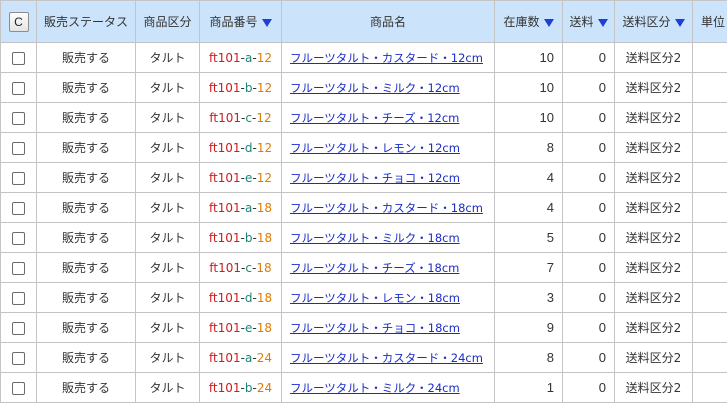 The height and width of the screenshot is (407, 727). What do you see at coordinates (374, 118) in the screenshot?
I see `product-name-link: フルーツタルト・チーズ・12cm` at bounding box center [374, 118].